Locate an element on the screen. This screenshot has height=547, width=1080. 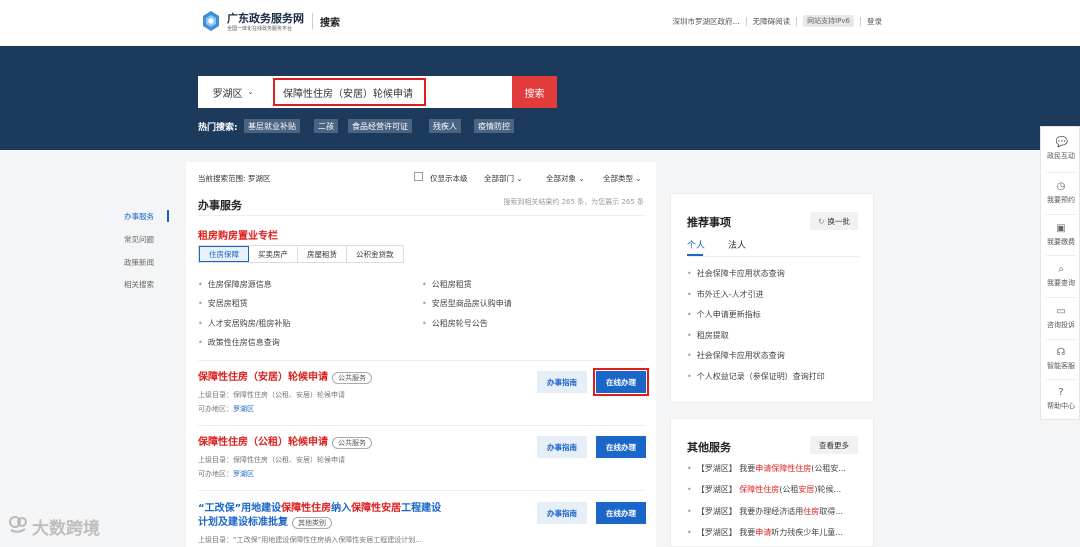
login-link: 登录 is located at coordinates (874, 21).